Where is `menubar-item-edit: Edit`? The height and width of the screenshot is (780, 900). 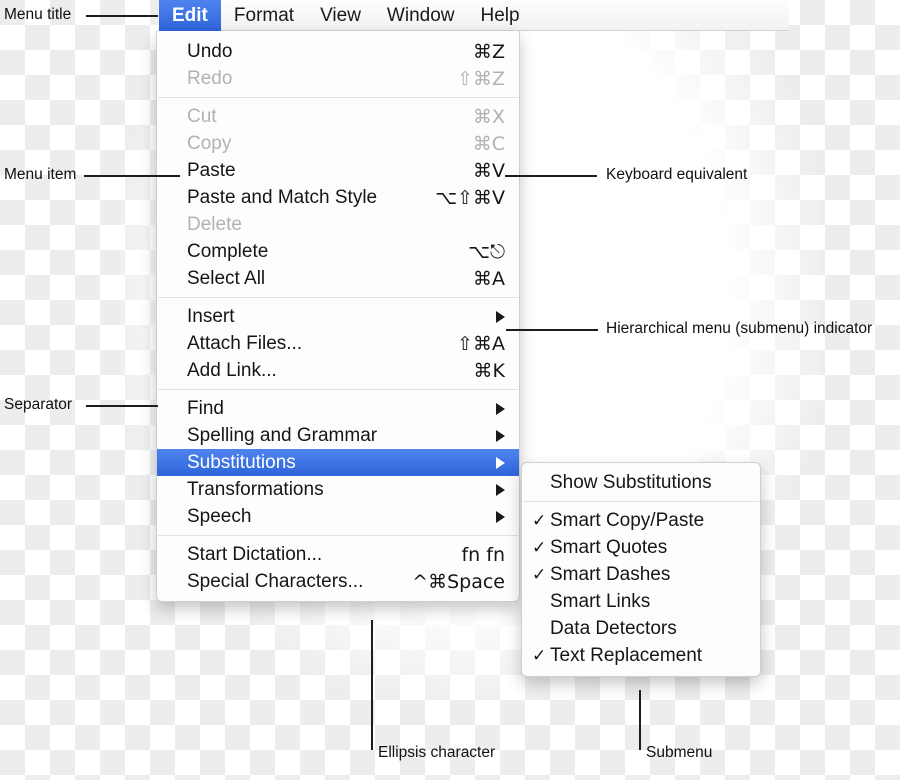
menubar-item-edit: Edit is located at coordinates (190, 15).